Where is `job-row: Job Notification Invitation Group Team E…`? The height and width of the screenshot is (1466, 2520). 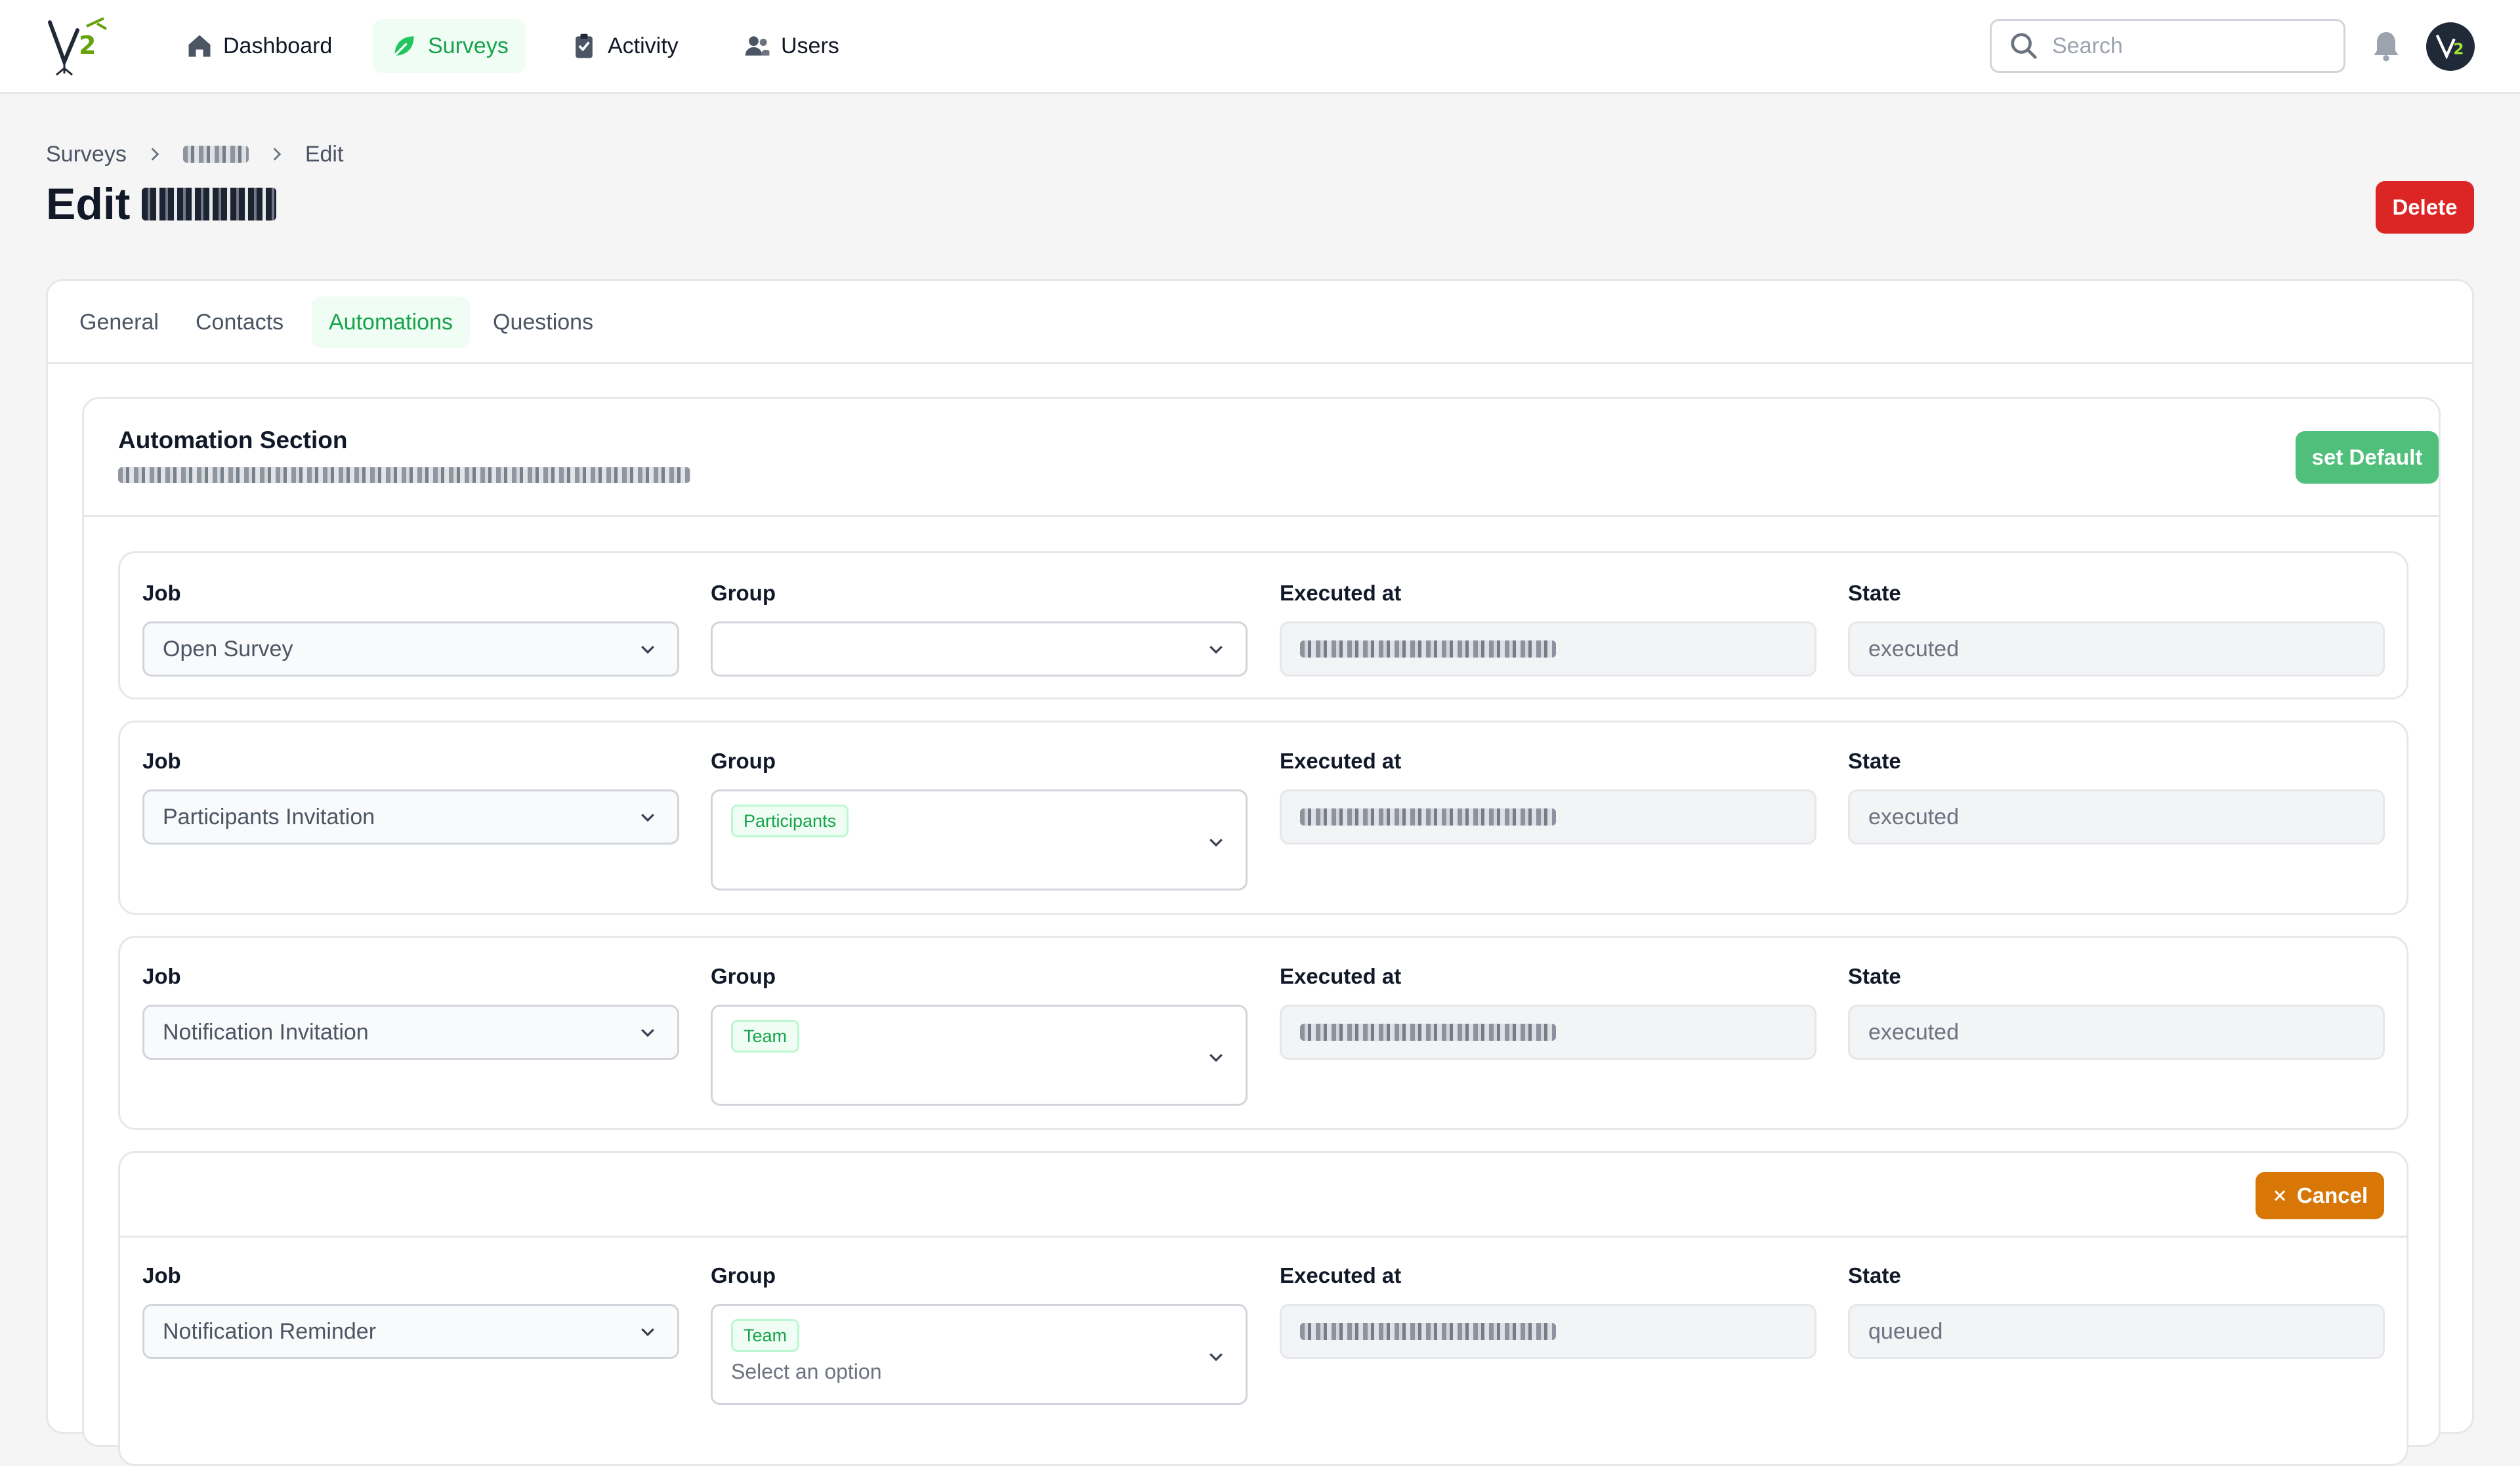 job-row: Job Notification Invitation Group Team E… is located at coordinates (1263, 1033).